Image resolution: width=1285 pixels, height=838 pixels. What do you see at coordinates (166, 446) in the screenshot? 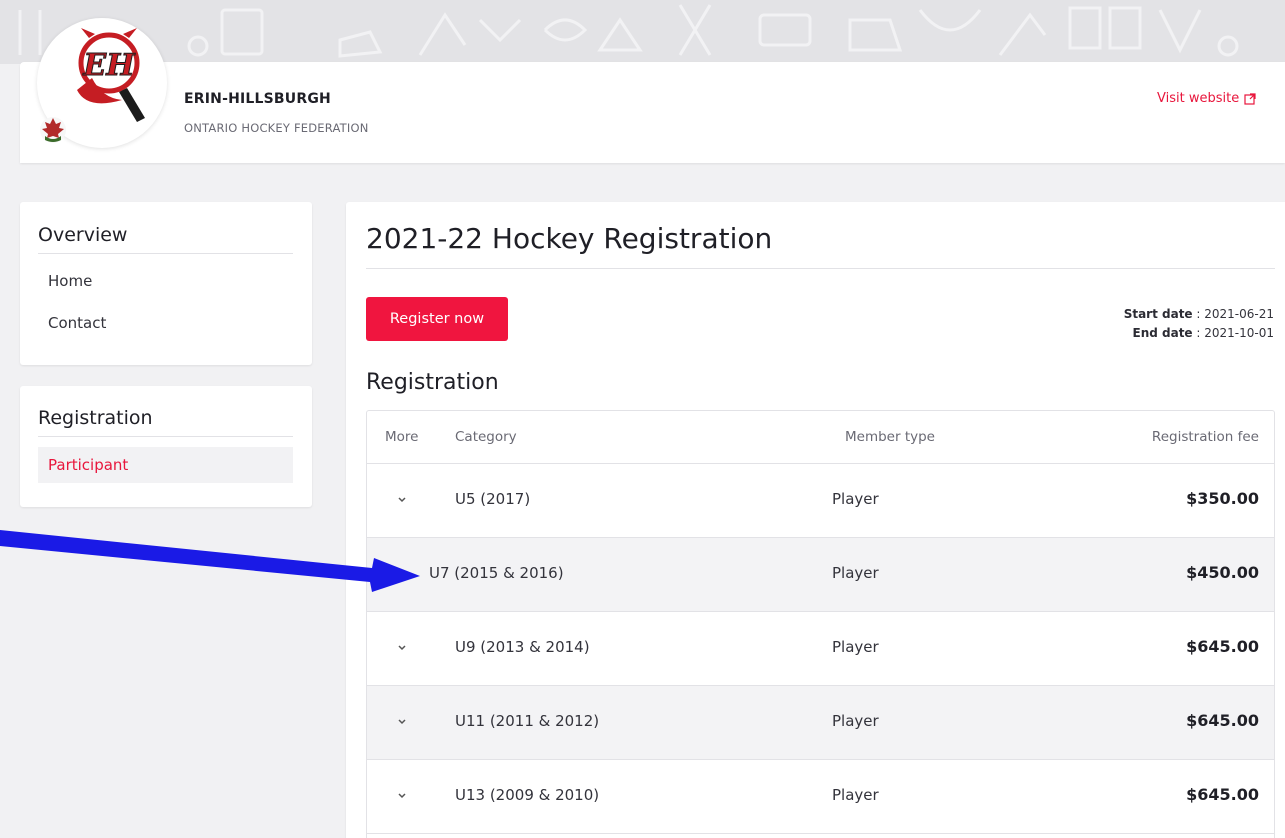
I see `sidebar-registration-card: Registration Participant` at bounding box center [166, 446].